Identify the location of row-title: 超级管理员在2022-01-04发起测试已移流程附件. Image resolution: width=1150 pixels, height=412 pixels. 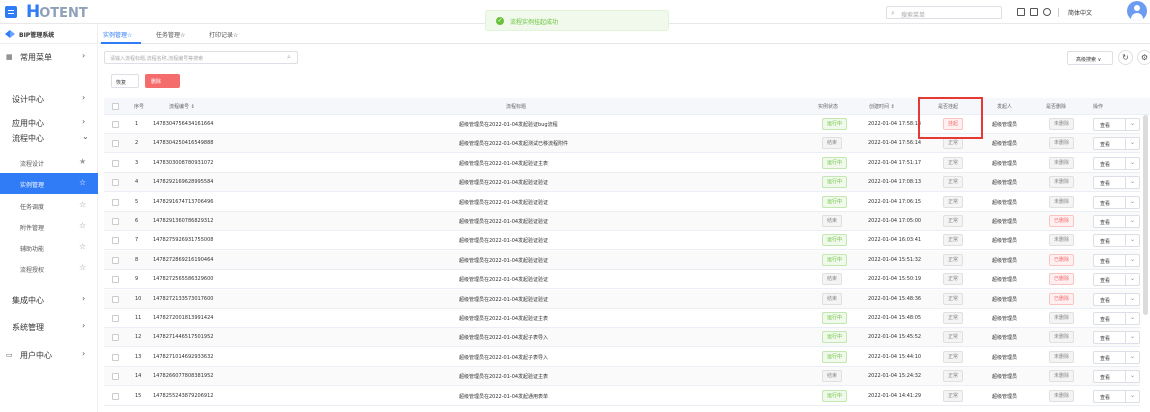
(513, 143).